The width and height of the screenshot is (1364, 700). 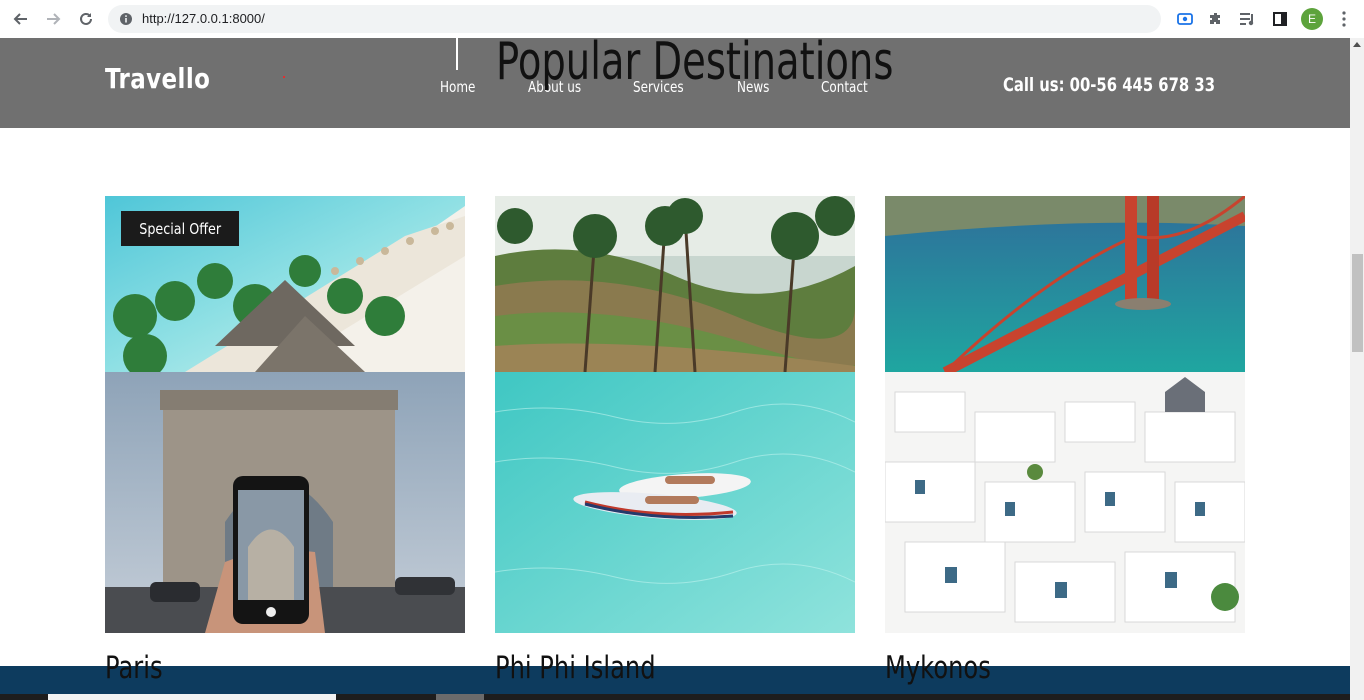 I want to click on back-icon, so click(x=21, y=19).